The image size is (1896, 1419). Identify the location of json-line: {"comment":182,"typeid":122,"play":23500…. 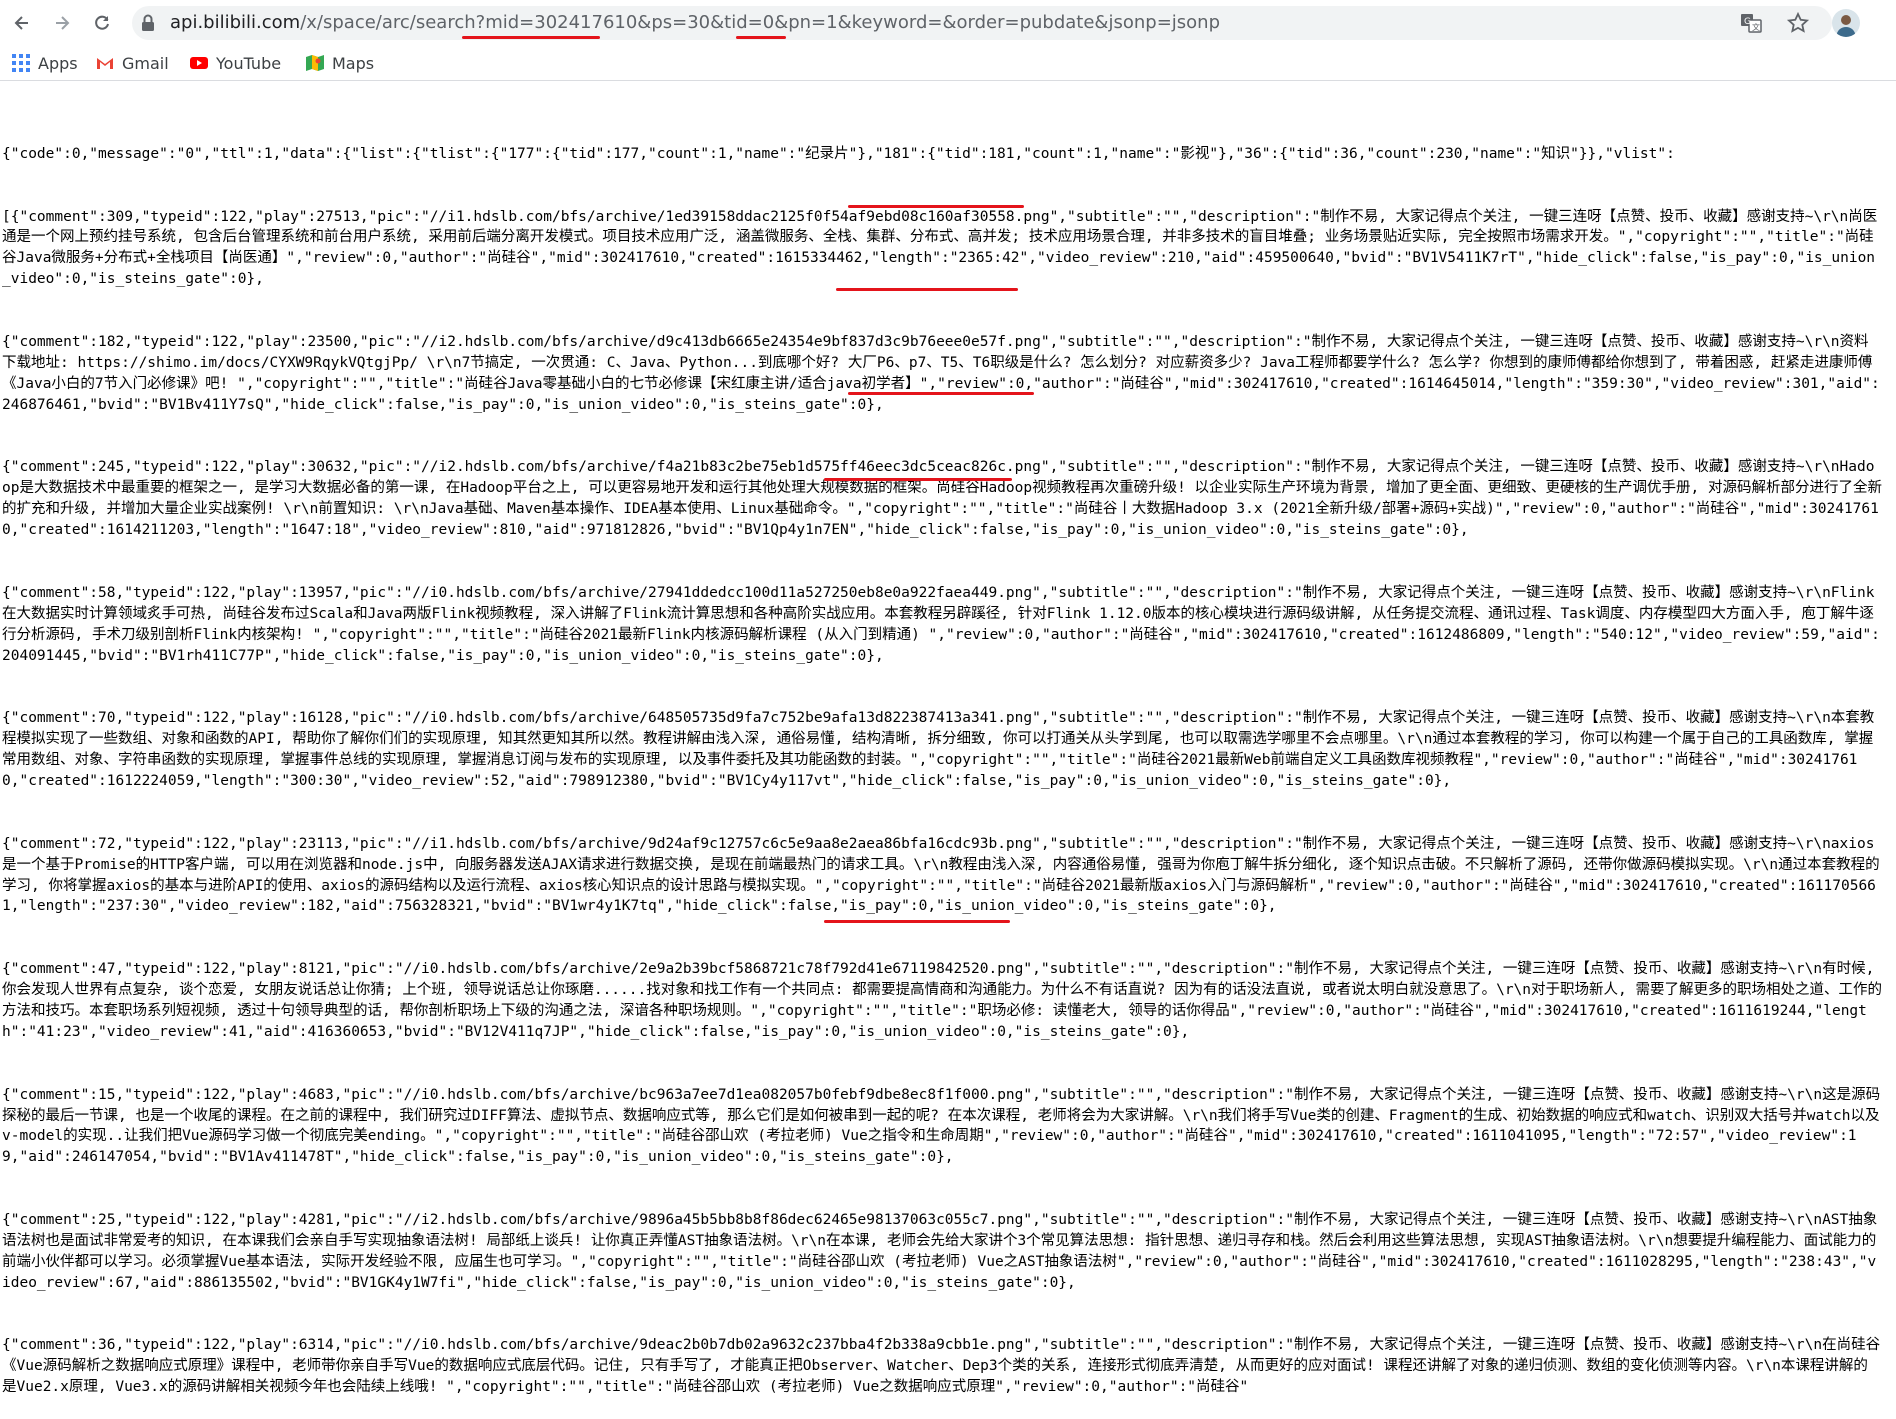
(941, 373).